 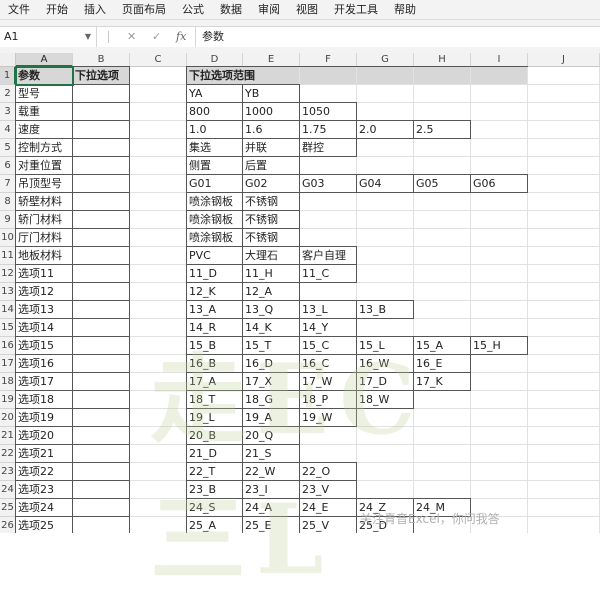 I want to click on column-header-e: E, so click(x=271, y=60).